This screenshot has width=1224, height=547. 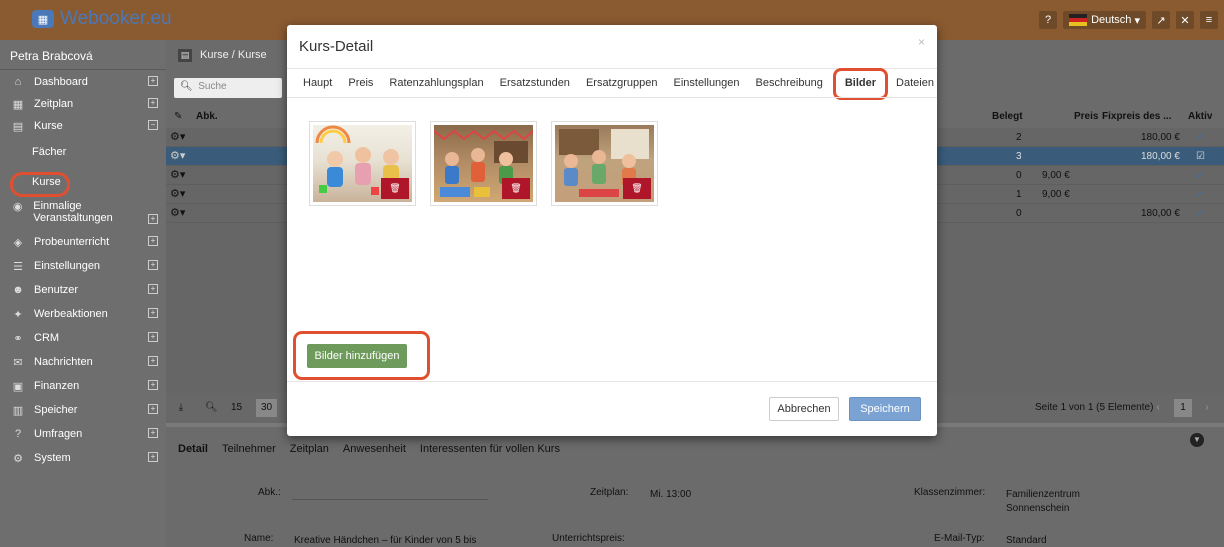 What do you see at coordinates (207, 116) in the screenshot?
I see `col-abk: Abk.` at bounding box center [207, 116].